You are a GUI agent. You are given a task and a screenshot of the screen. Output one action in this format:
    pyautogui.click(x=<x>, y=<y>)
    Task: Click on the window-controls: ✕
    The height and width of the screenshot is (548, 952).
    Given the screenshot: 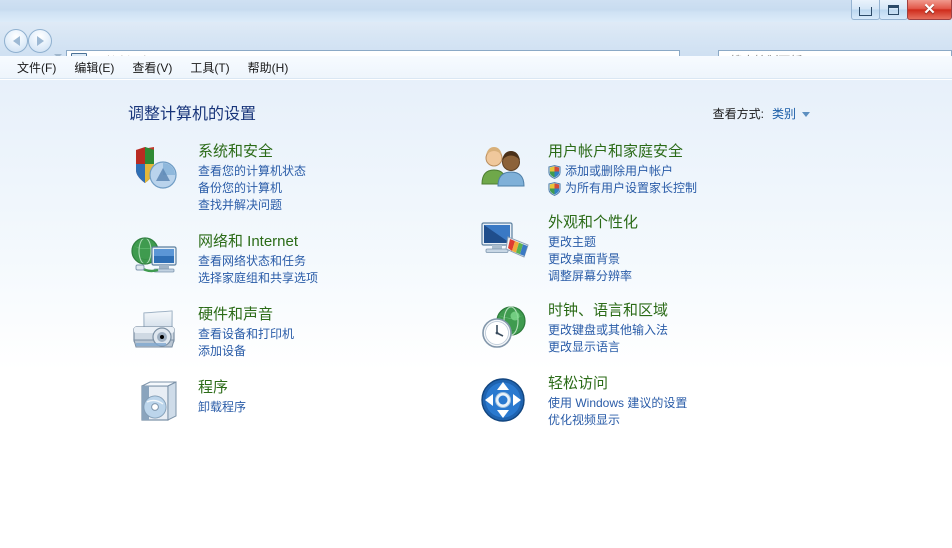 What is the action you would take?
    pyautogui.click(x=901, y=10)
    